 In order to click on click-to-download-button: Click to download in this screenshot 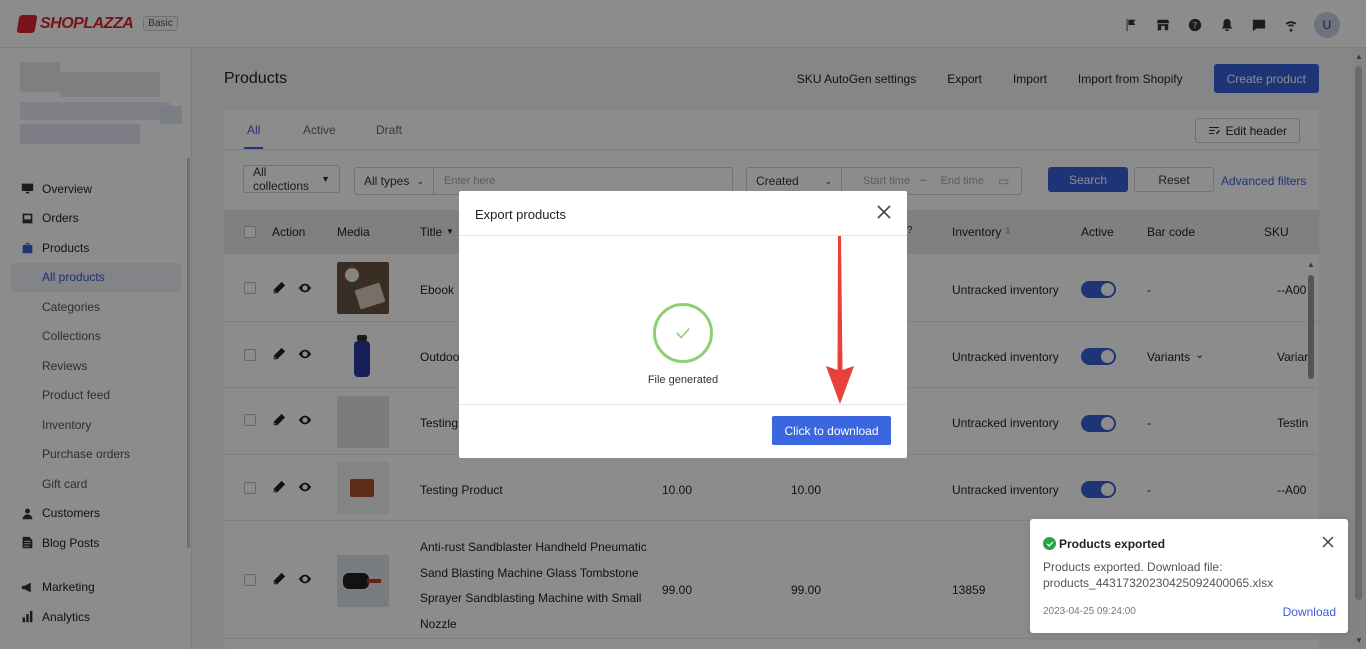, I will do `click(831, 430)`.